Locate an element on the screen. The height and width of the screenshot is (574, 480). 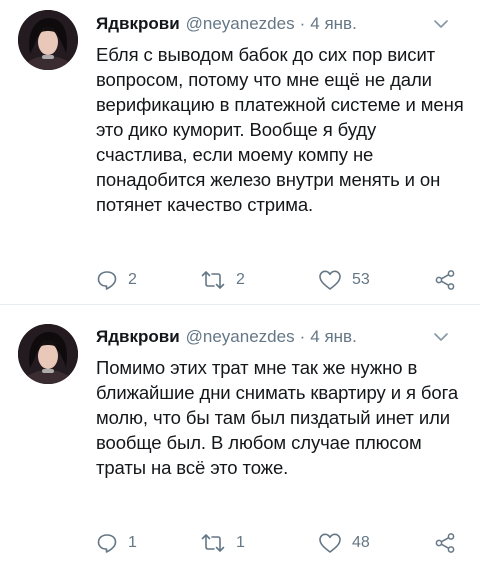
reply-button: 2 is located at coordinates (116, 280).